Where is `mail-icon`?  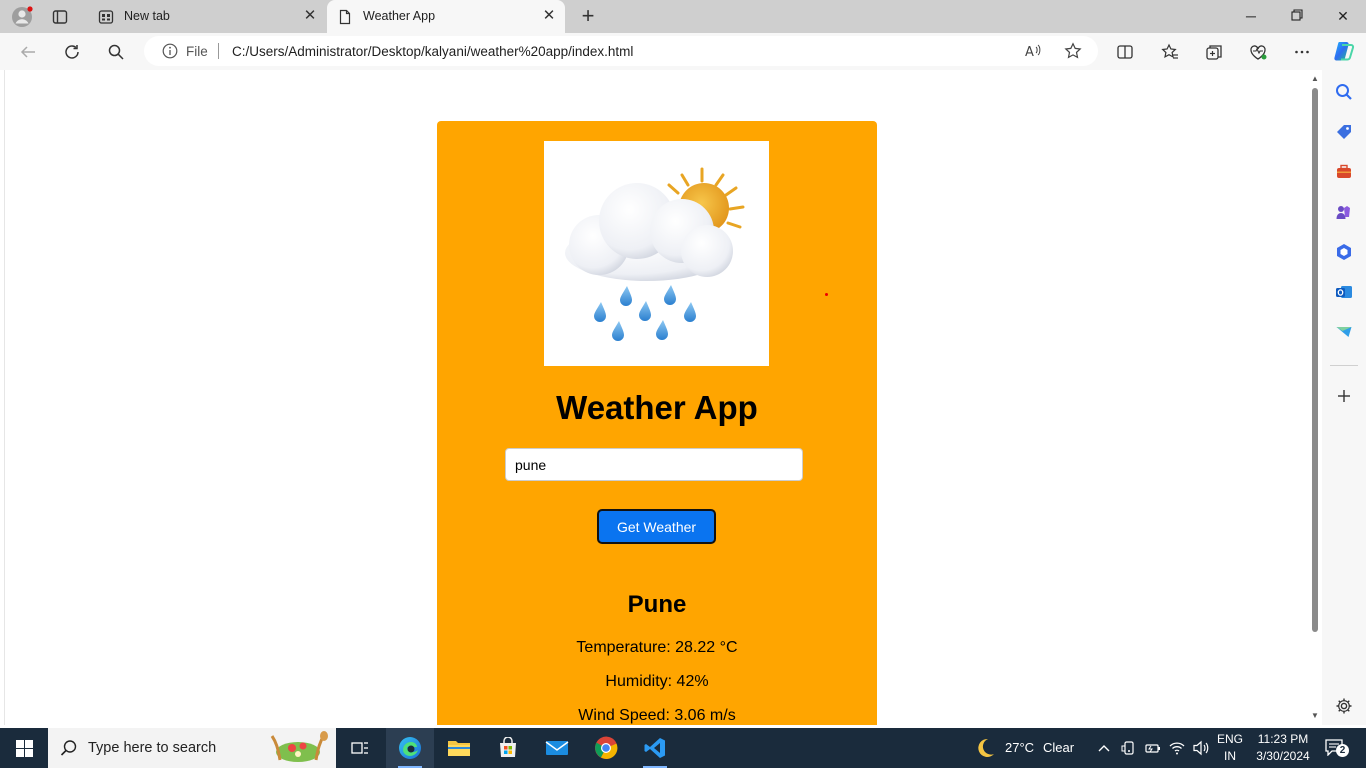 mail-icon is located at coordinates (557, 748).